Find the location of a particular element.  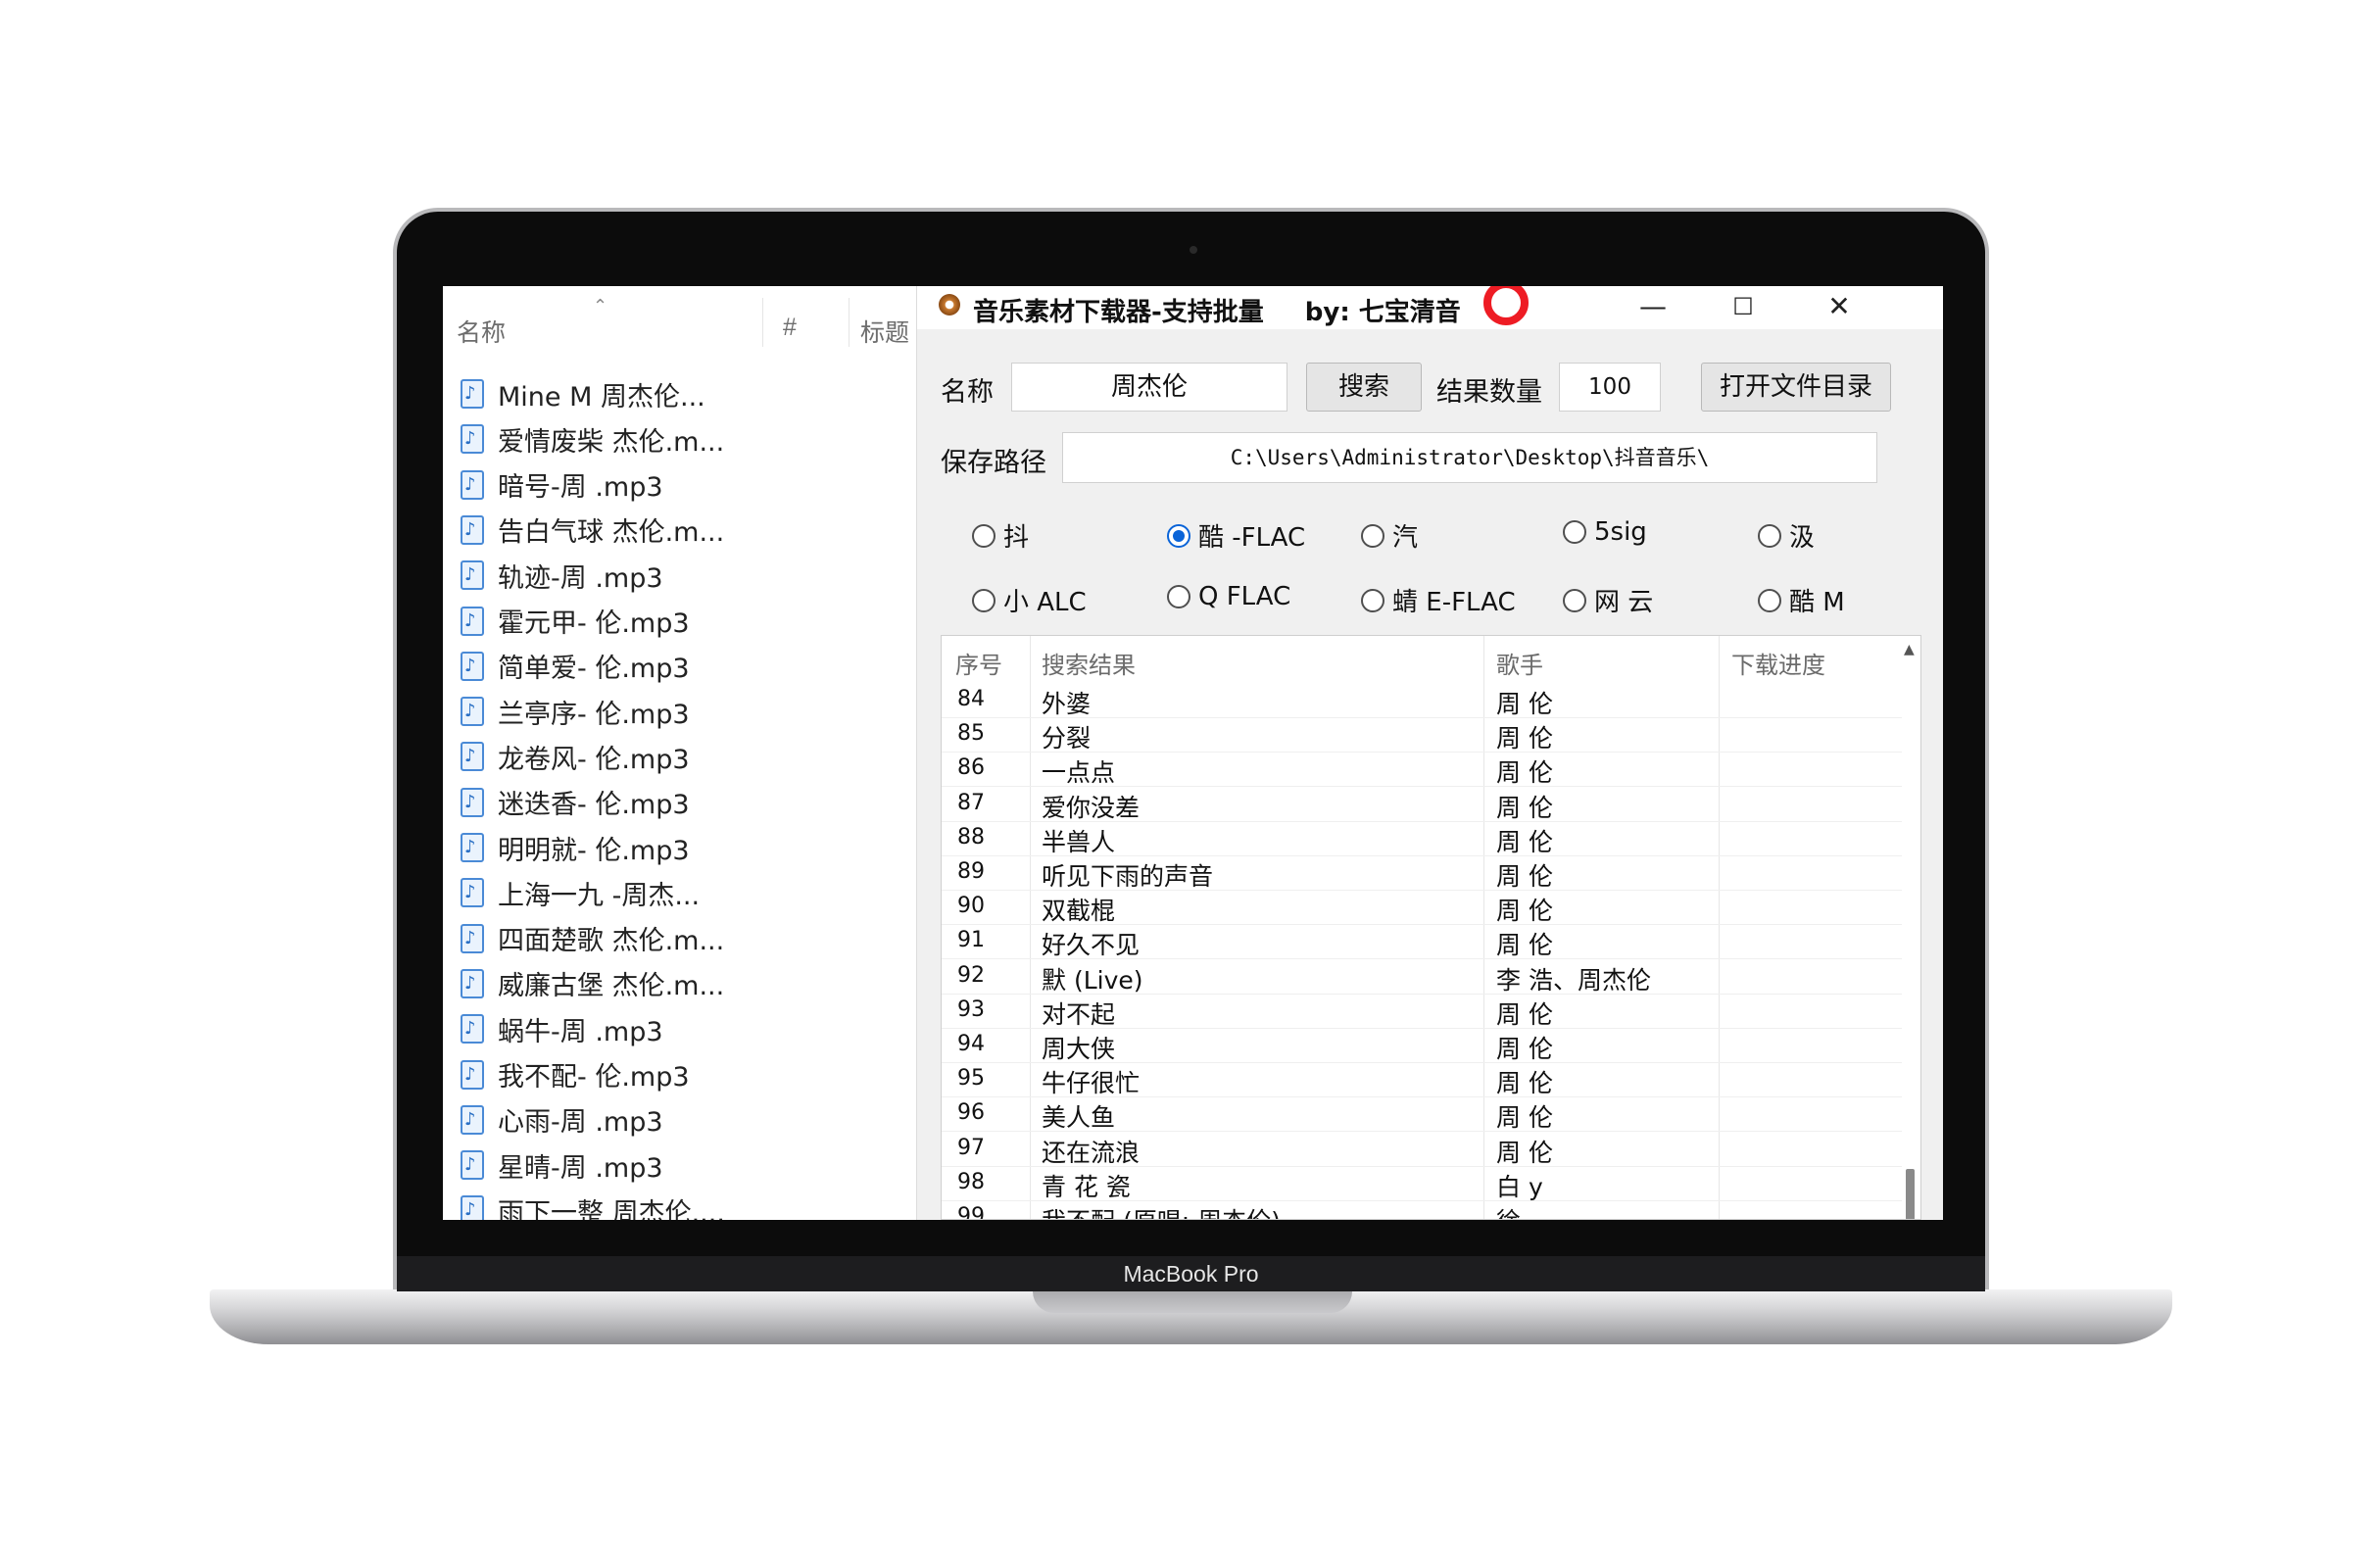

file-item: 星晴-周 .mp3 is located at coordinates (562, 1165).